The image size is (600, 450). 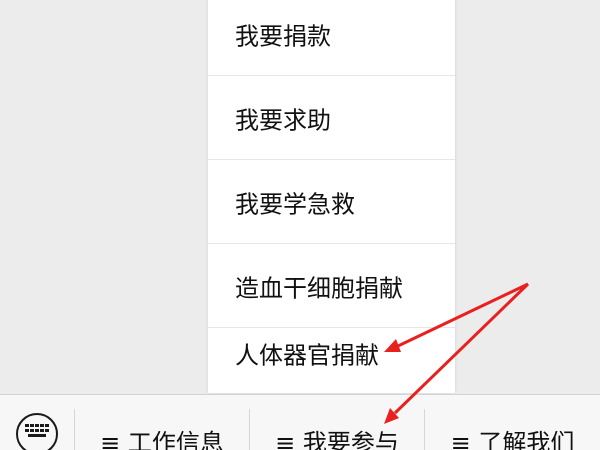 I want to click on tab-participate: ≡ 我要参与, so click(x=337, y=422).